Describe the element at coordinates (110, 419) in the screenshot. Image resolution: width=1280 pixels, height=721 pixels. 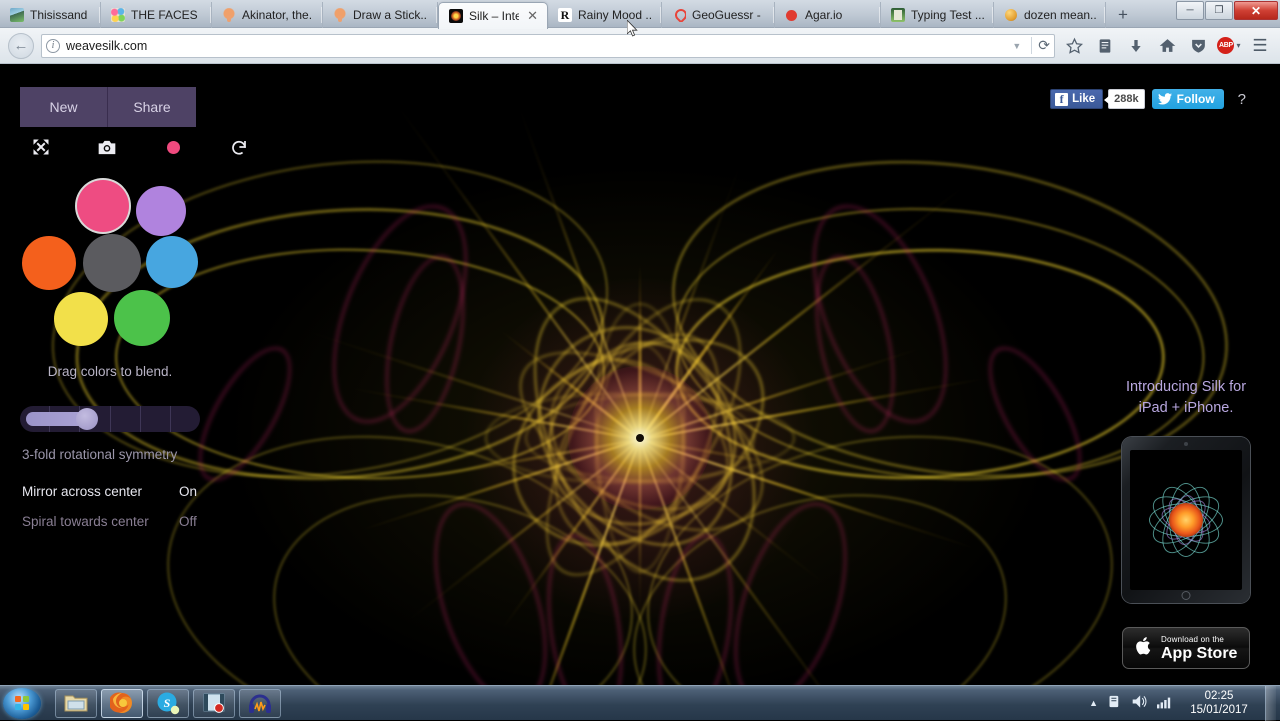
I see `symmetry-slider` at that location.